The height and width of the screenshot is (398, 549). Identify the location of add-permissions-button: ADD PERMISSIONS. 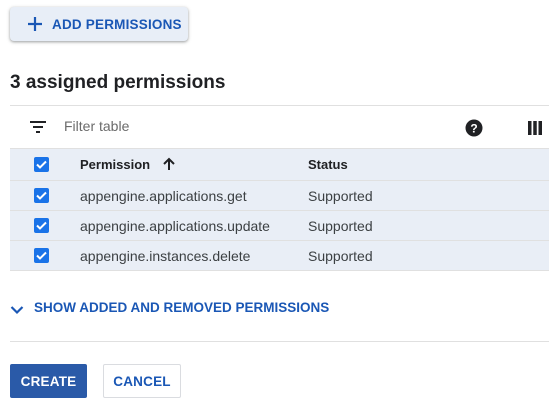
(99, 24).